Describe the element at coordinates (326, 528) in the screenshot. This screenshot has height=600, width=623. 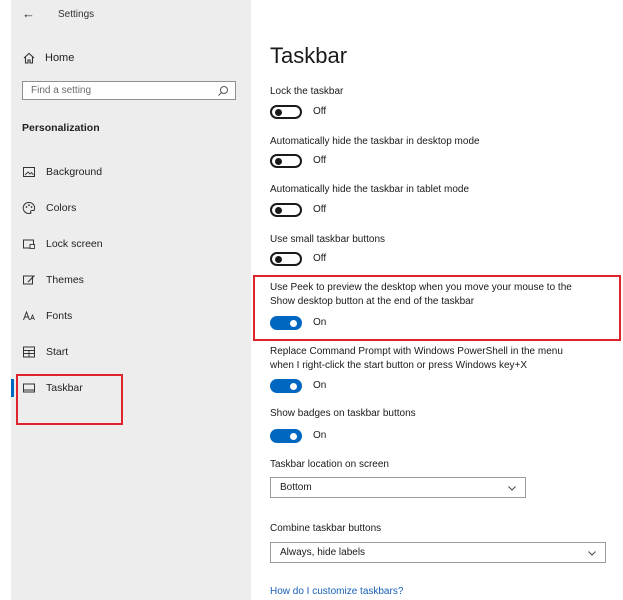
I see `combine-label: Combine taskbar buttons` at that location.